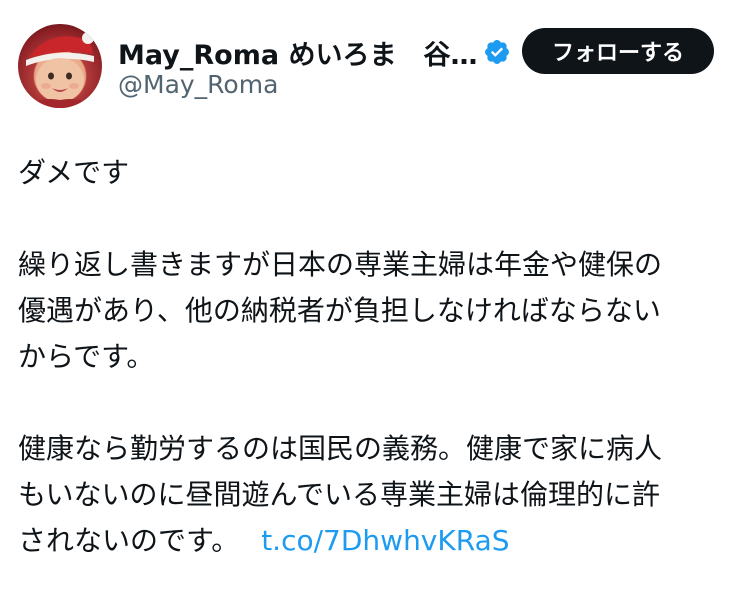  Describe the element at coordinates (74, 172) in the screenshot. I see `tweet-line: ダメです` at that location.